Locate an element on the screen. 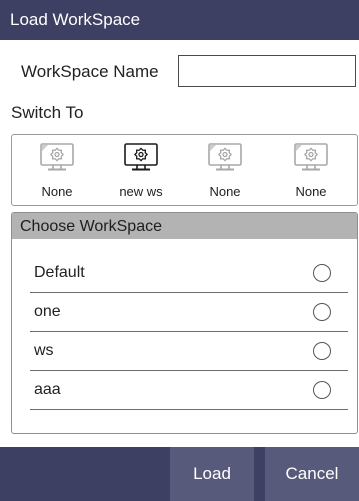  switch-slot-1: None is located at coordinates (57, 170).